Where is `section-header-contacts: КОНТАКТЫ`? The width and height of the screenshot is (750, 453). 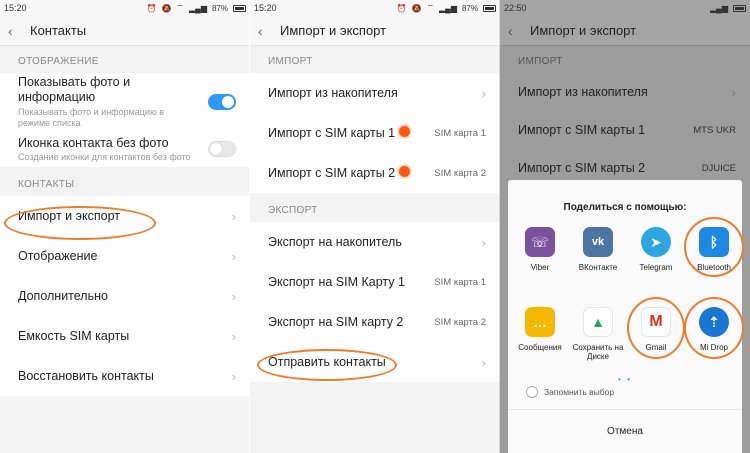 section-header-contacts: КОНТАКТЫ is located at coordinates (46, 184).